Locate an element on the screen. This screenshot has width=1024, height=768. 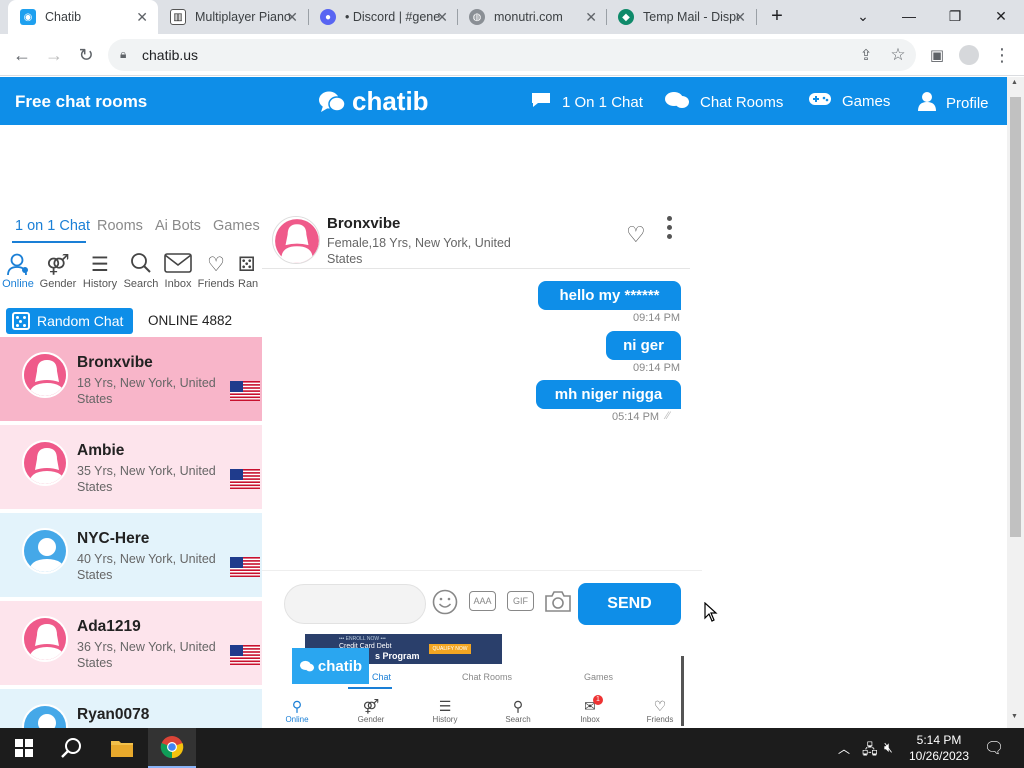
user-list-item: Ada1219 36 Yrs, New York, United States is located at coordinates (131, 643).